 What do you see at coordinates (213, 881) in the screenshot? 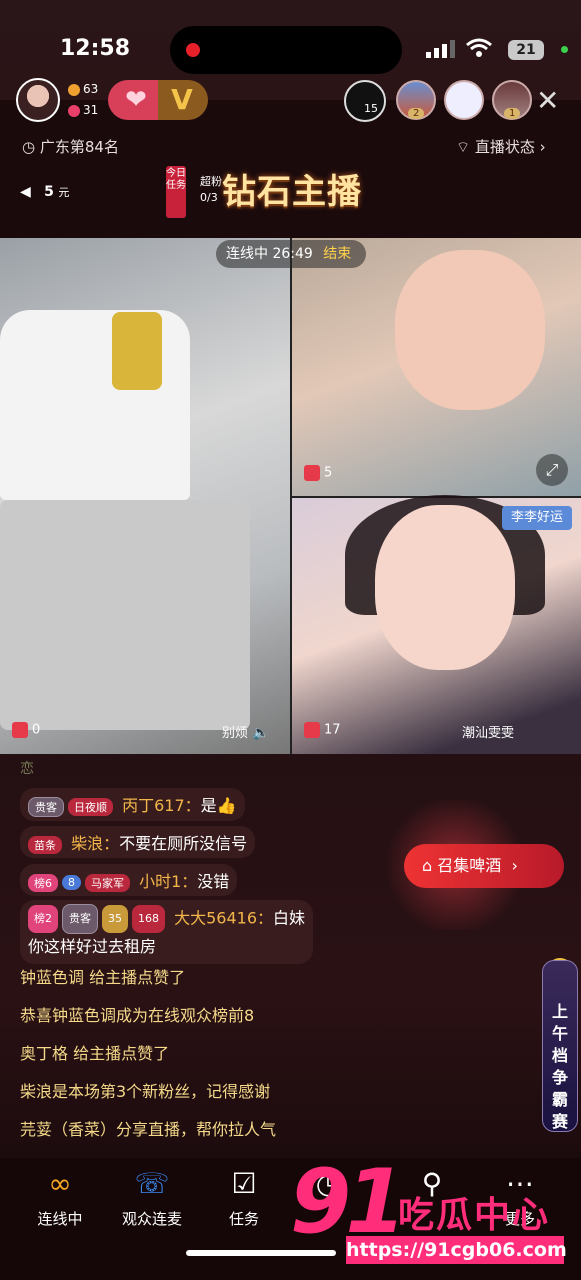
I see `chat-text: 没错` at bounding box center [213, 881].